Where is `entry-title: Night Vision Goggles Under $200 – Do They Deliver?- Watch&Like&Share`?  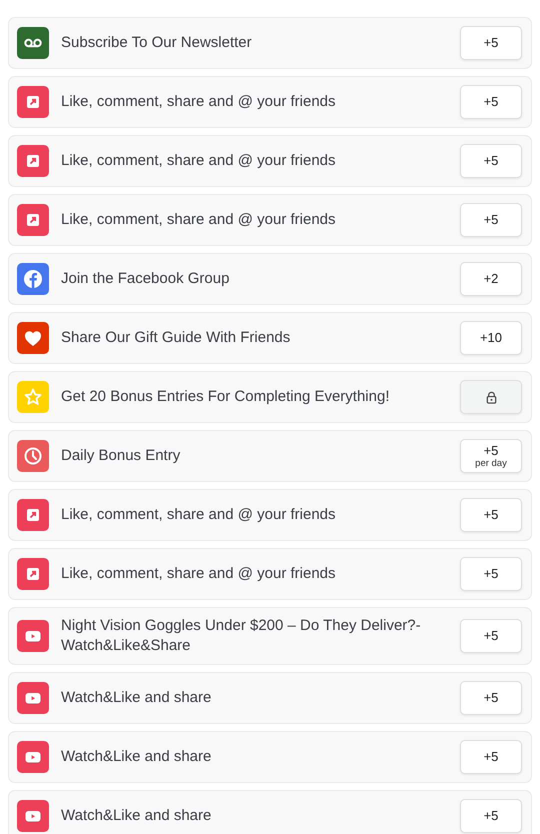 entry-title: Night Vision Goggles Under $200 – Do They Deliver?- Watch&Like&Share is located at coordinates (241, 636).